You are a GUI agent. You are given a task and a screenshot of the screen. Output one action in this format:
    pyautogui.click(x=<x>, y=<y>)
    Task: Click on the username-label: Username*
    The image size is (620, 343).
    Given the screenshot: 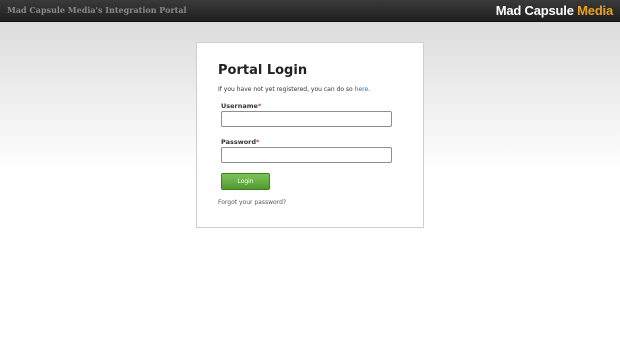 What is the action you would take?
    pyautogui.click(x=241, y=106)
    